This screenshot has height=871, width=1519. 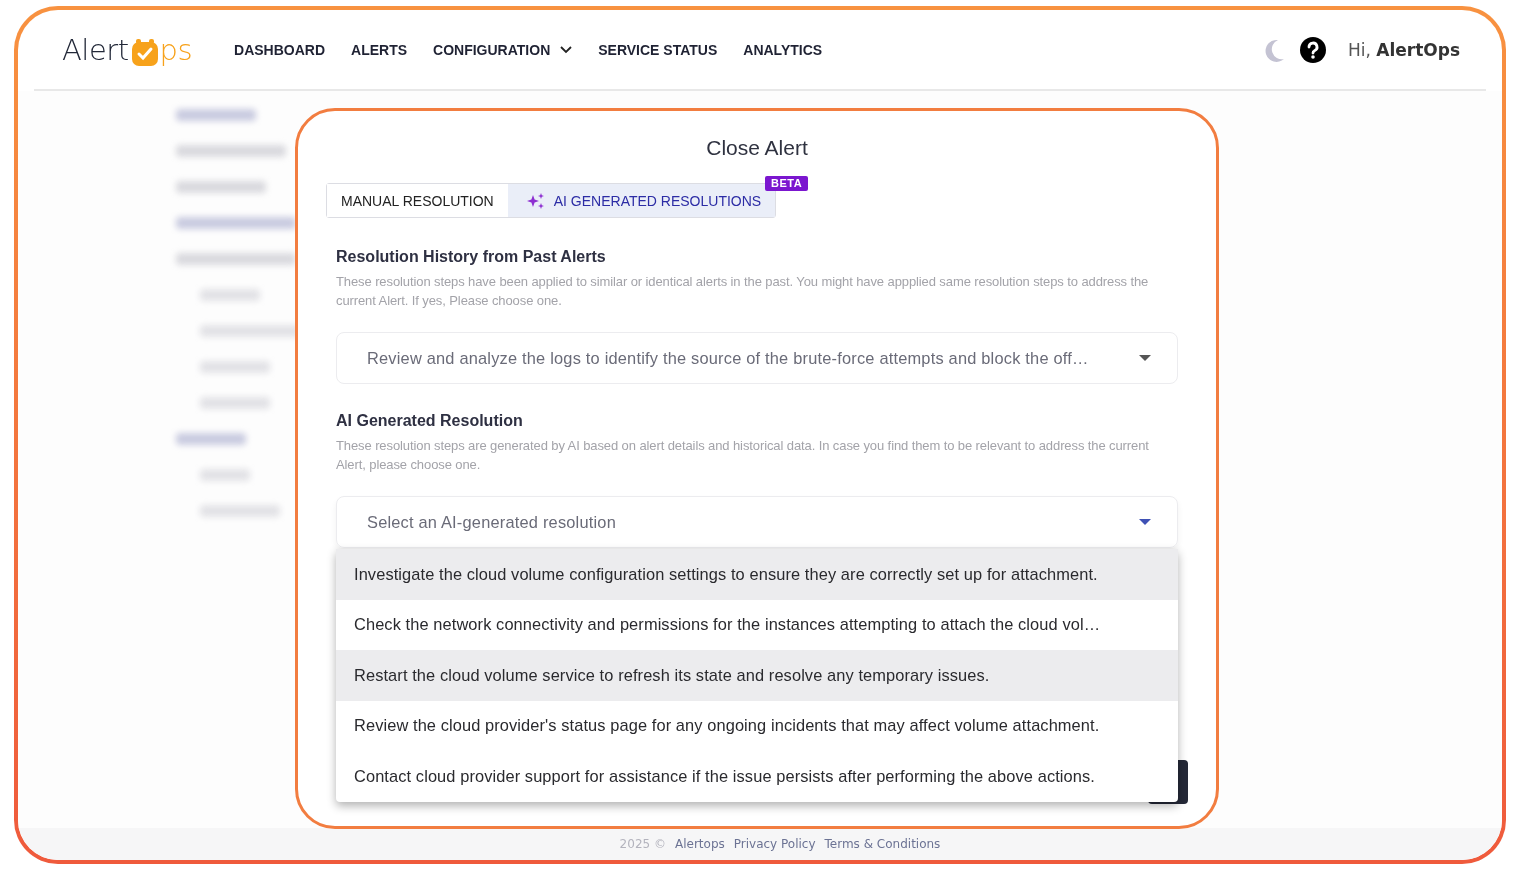 I want to click on footer-link: Alertops, so click(x=699, y=844).